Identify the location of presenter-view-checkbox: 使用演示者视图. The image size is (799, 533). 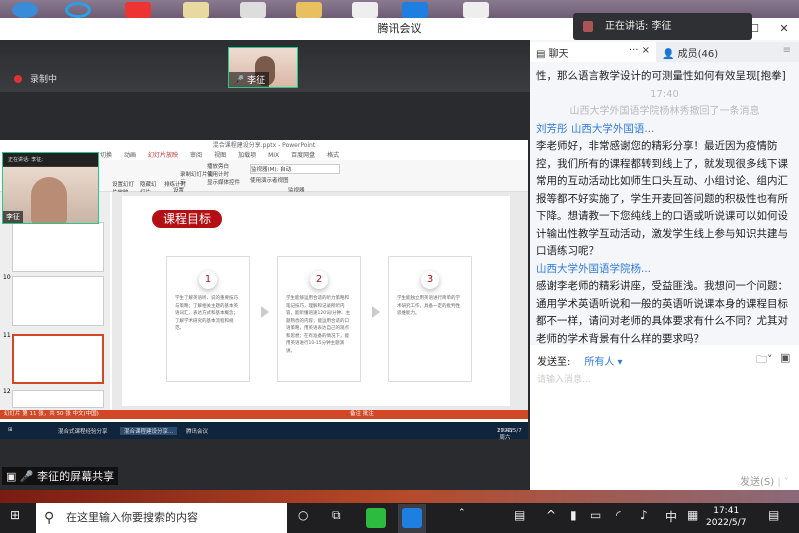
(269, 180).